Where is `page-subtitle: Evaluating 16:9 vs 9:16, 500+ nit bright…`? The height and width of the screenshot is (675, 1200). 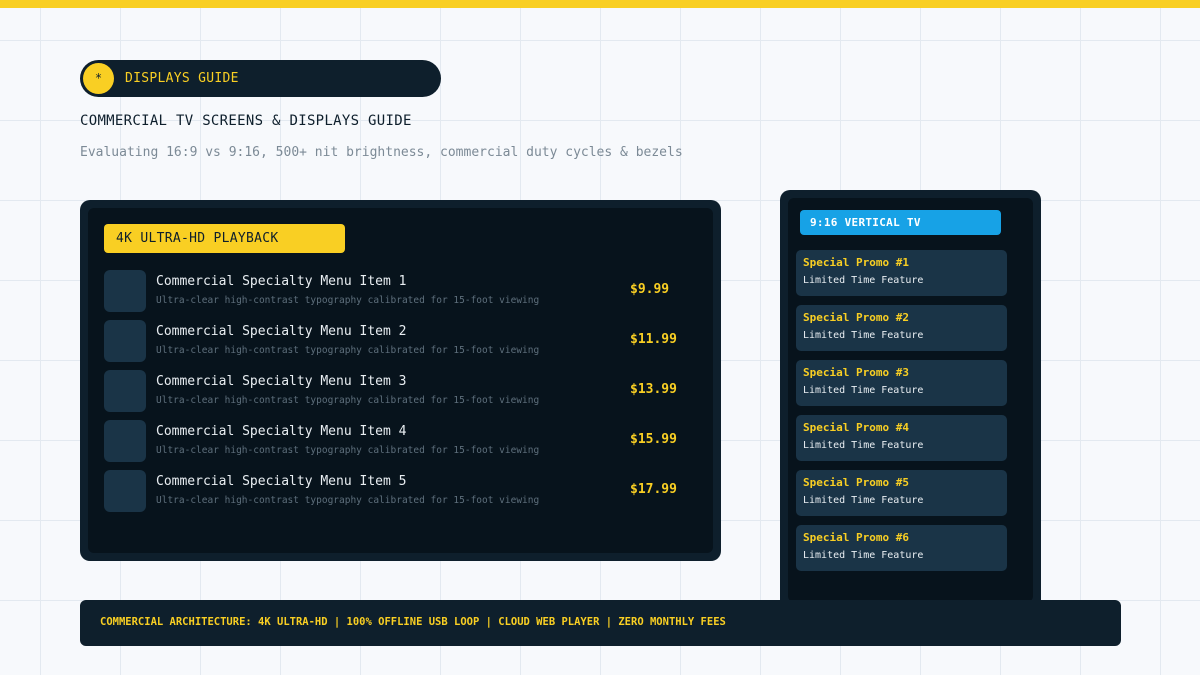
page-subtitle: Evaluating 16:9 vs 9:16, 500+ nit bright… is located at coordinates (381, 152).